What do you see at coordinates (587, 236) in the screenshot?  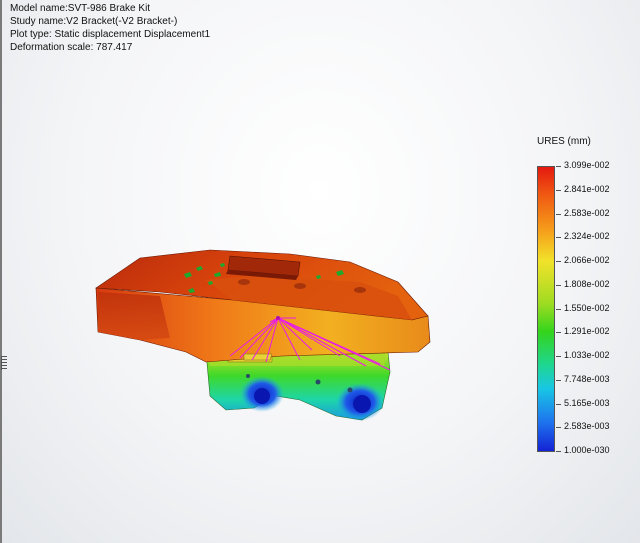 I see `legend-tick-label: 2.324e-002` at bounding box center [587, 236].